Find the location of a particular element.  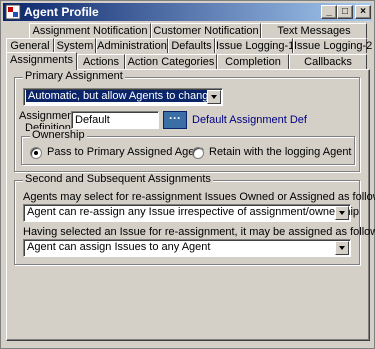

tab-issue-logging-2: Issue Logging-2 is located at coordinates (332, 45).